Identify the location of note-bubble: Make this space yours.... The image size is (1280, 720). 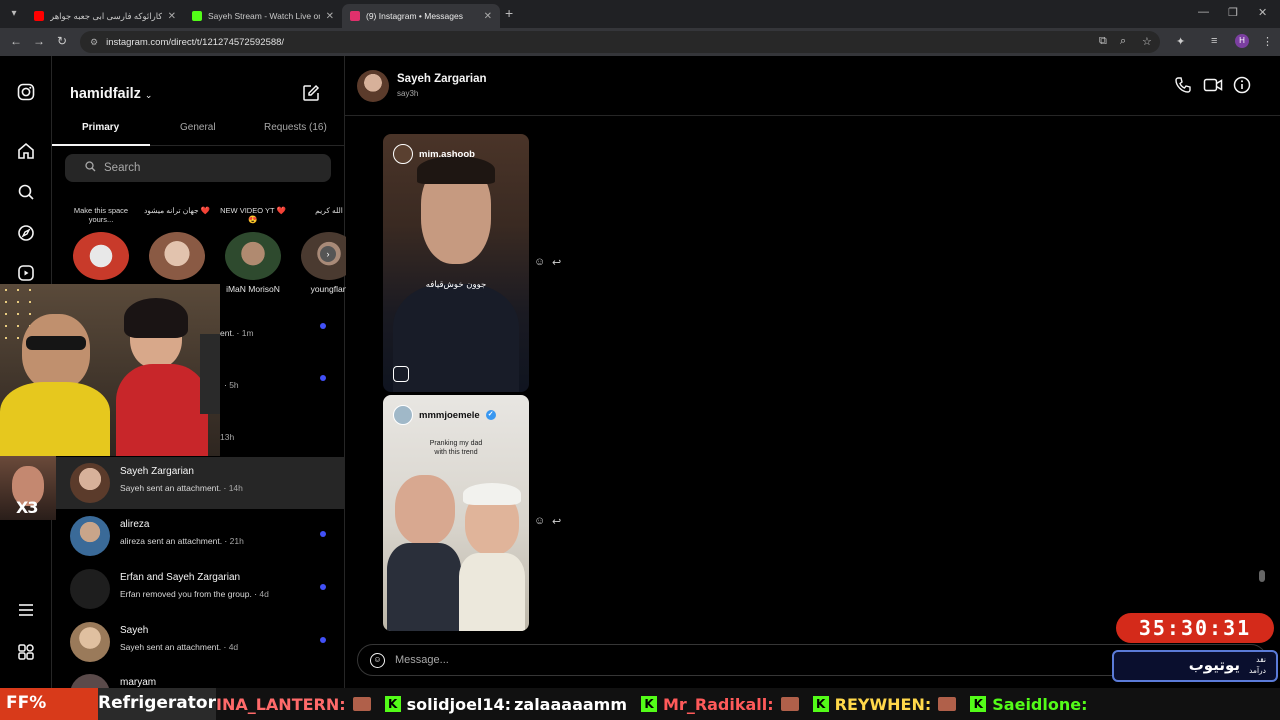
(101, 215).